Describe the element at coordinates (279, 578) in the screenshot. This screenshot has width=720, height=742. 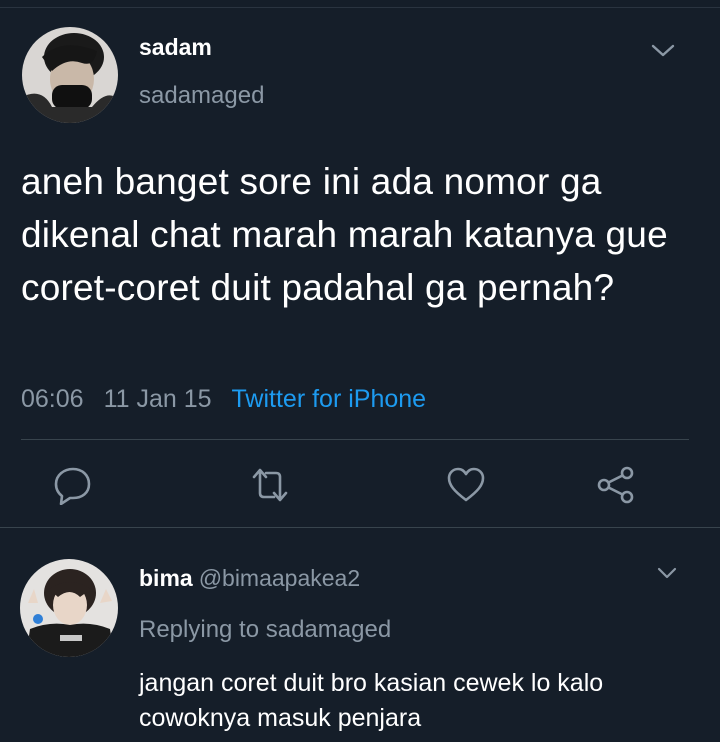
I see `reply-author-handle: @bimaapakea2` at that location.